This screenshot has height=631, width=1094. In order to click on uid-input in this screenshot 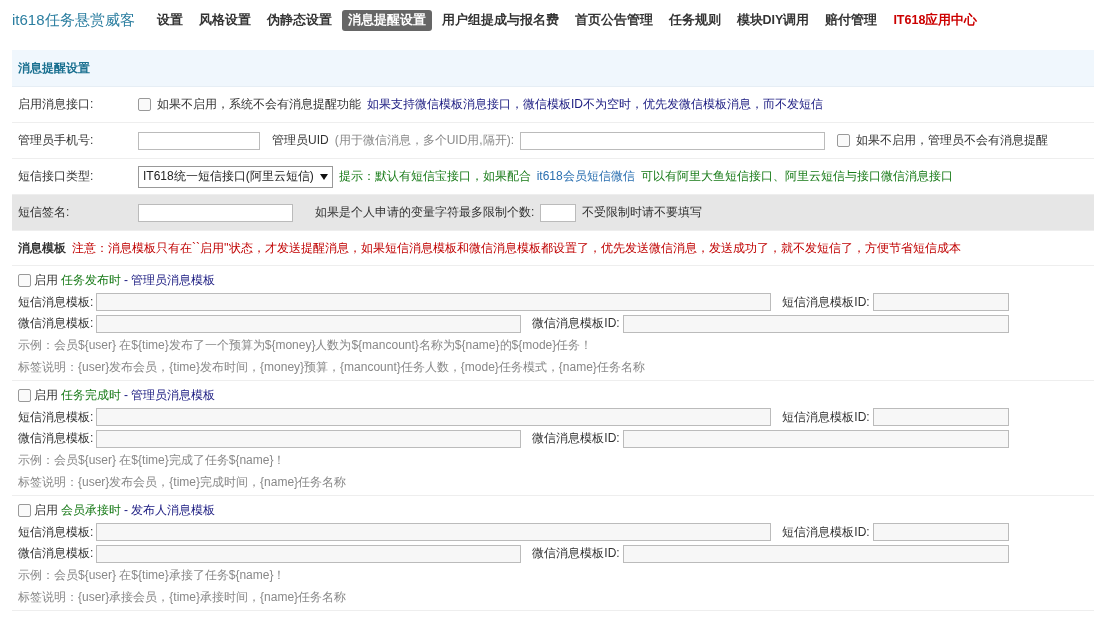, I will do `click(672, 140)`.